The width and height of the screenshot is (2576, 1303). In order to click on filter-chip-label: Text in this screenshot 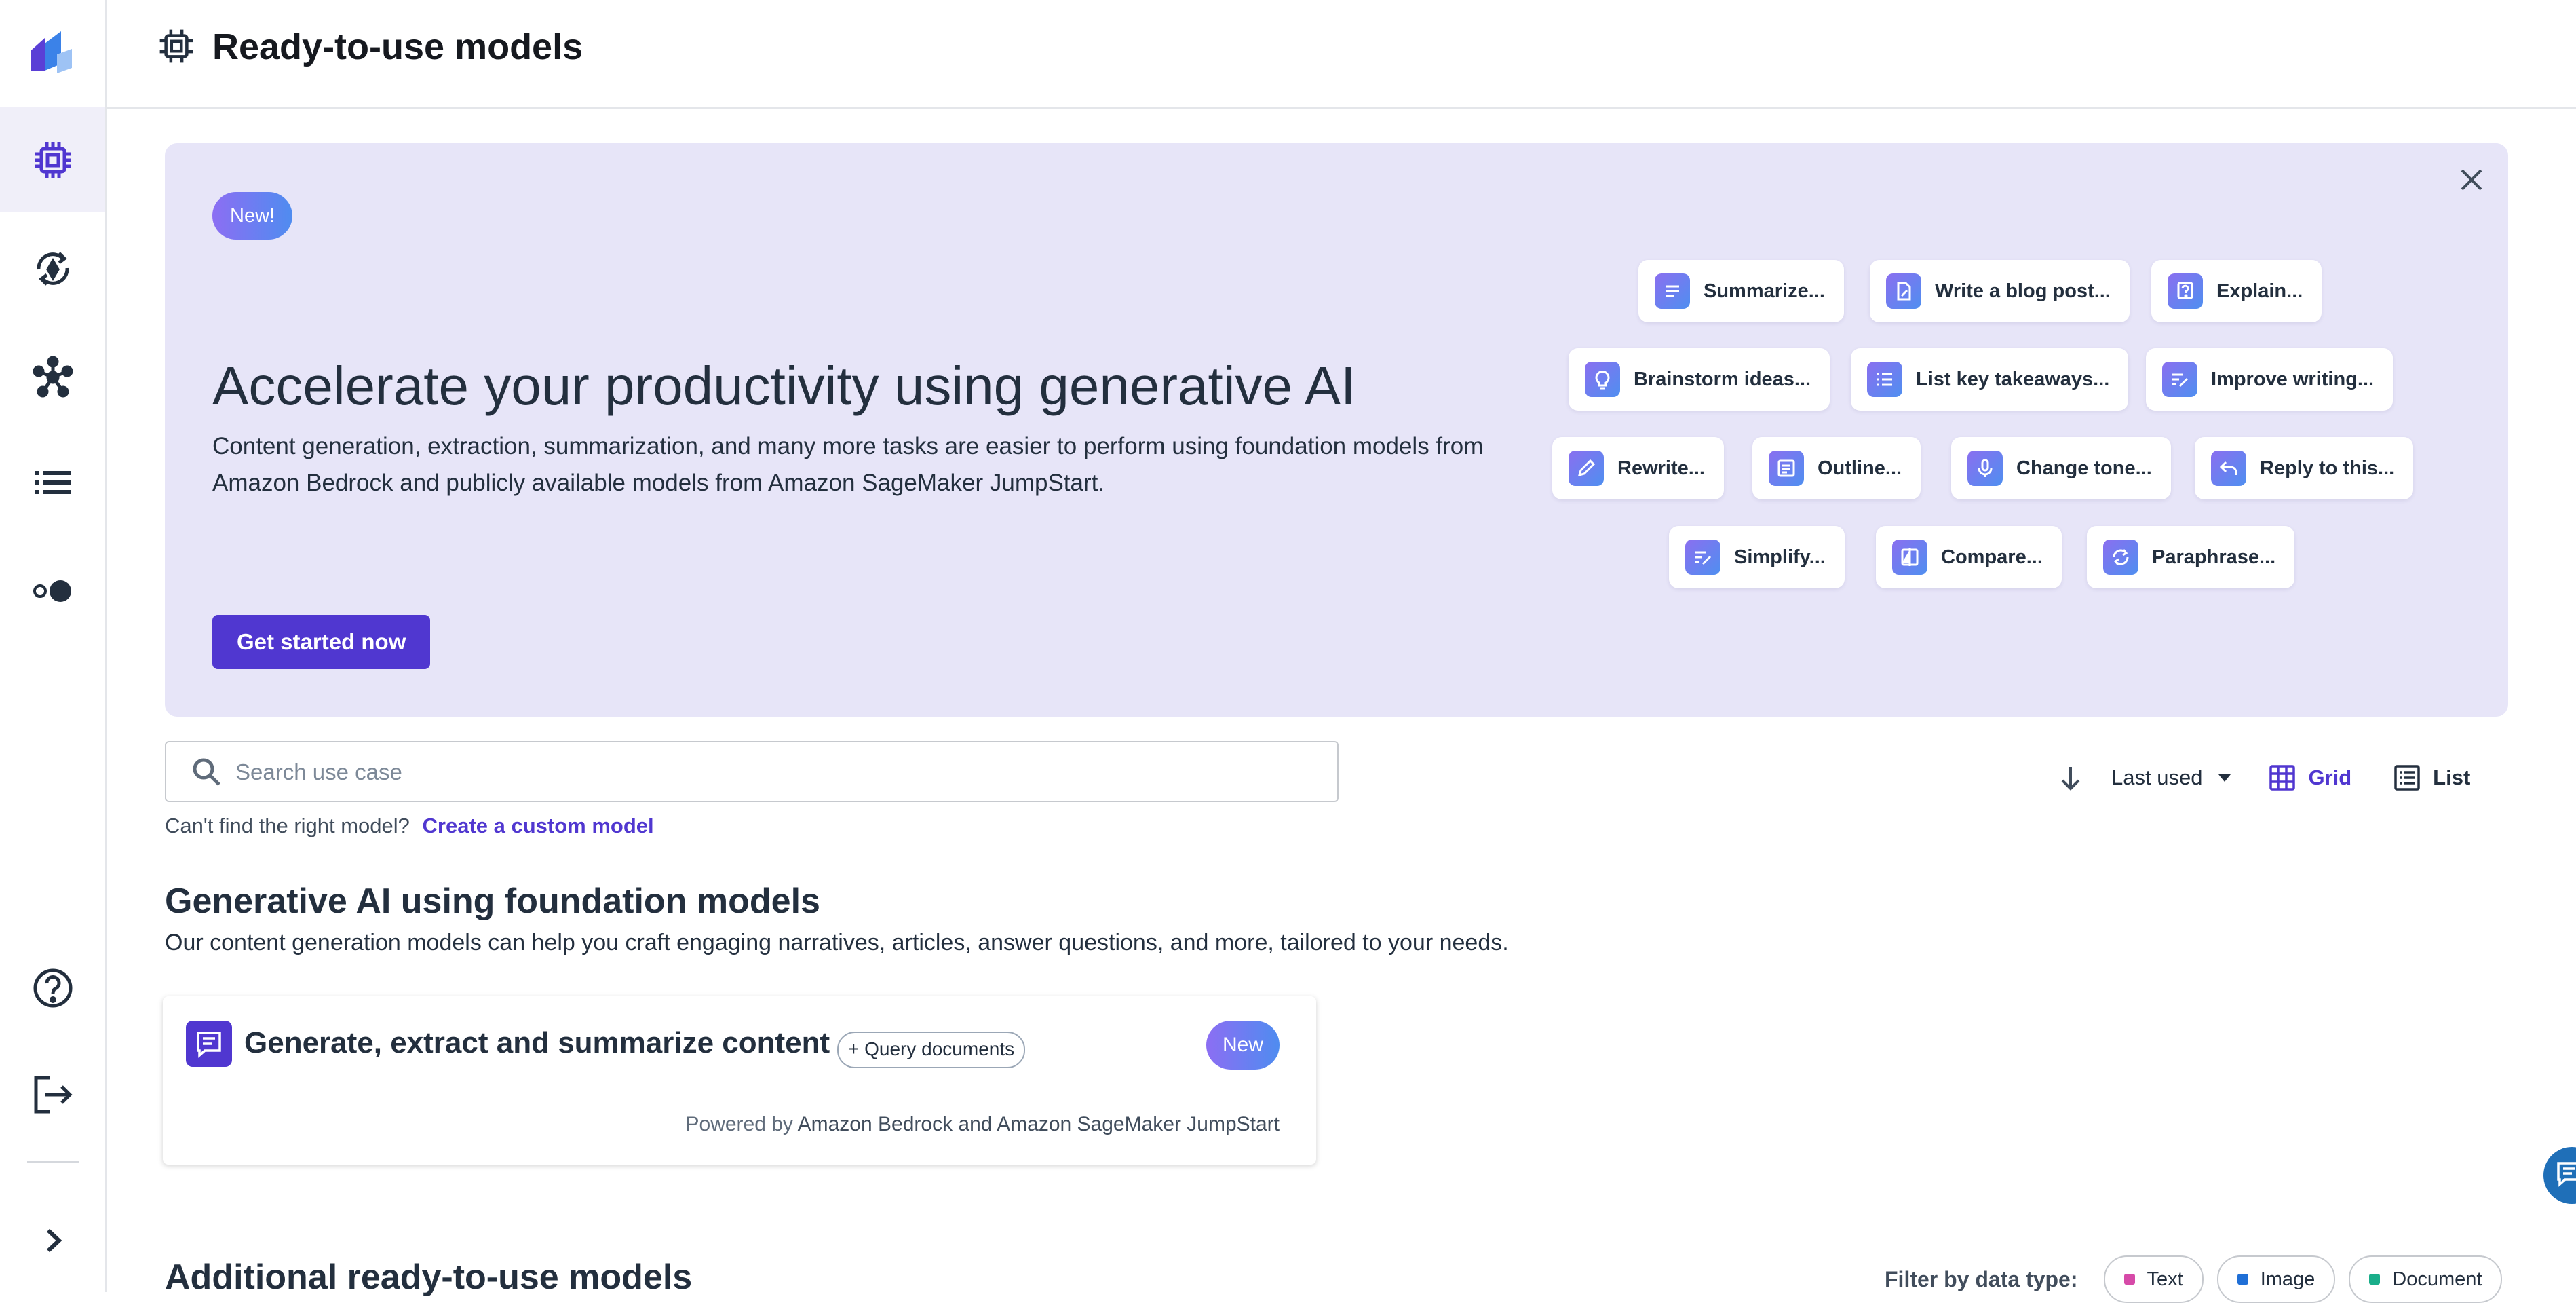, I will do `click(2165, 1279)`.